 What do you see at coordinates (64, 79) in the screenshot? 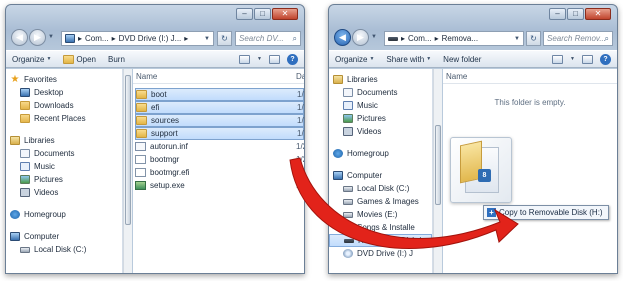
I see `nav-item-star: ★ Favorites` at bounding box center [64, 79].